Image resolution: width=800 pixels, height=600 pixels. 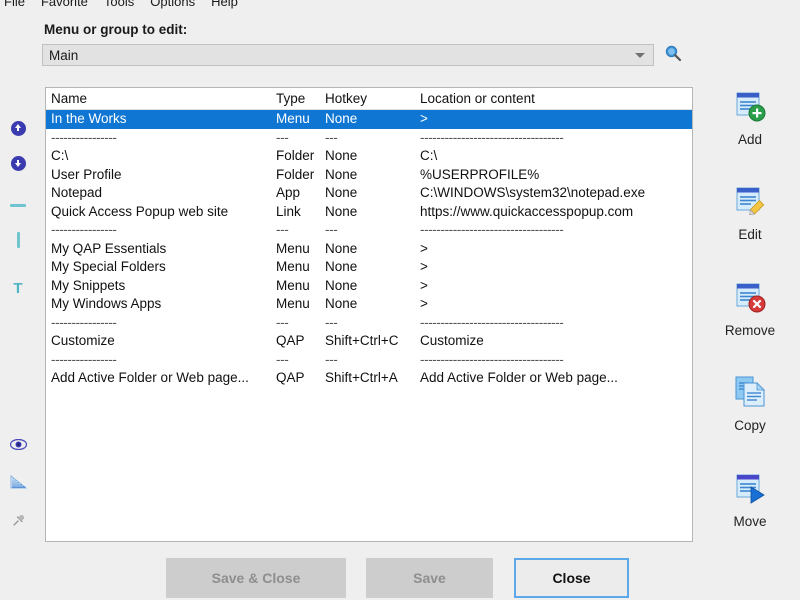 I want to click on insert-column-break-button, so click(x=18, y=240).